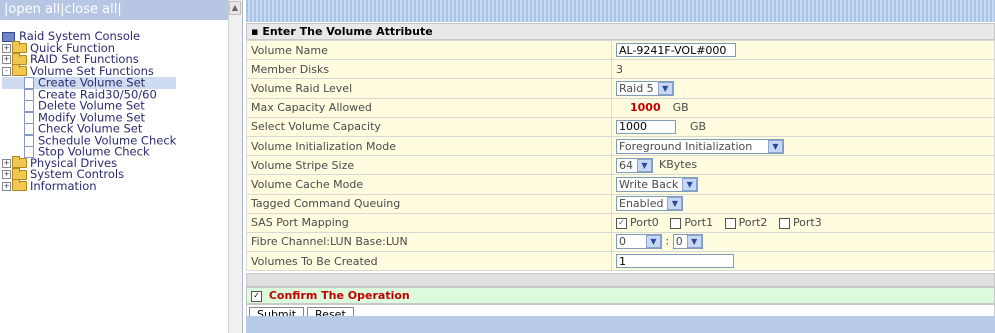  Describe the element at coordinates (680, 108) in the screenshot. I see `max-capacity-unit: GB` at that location.